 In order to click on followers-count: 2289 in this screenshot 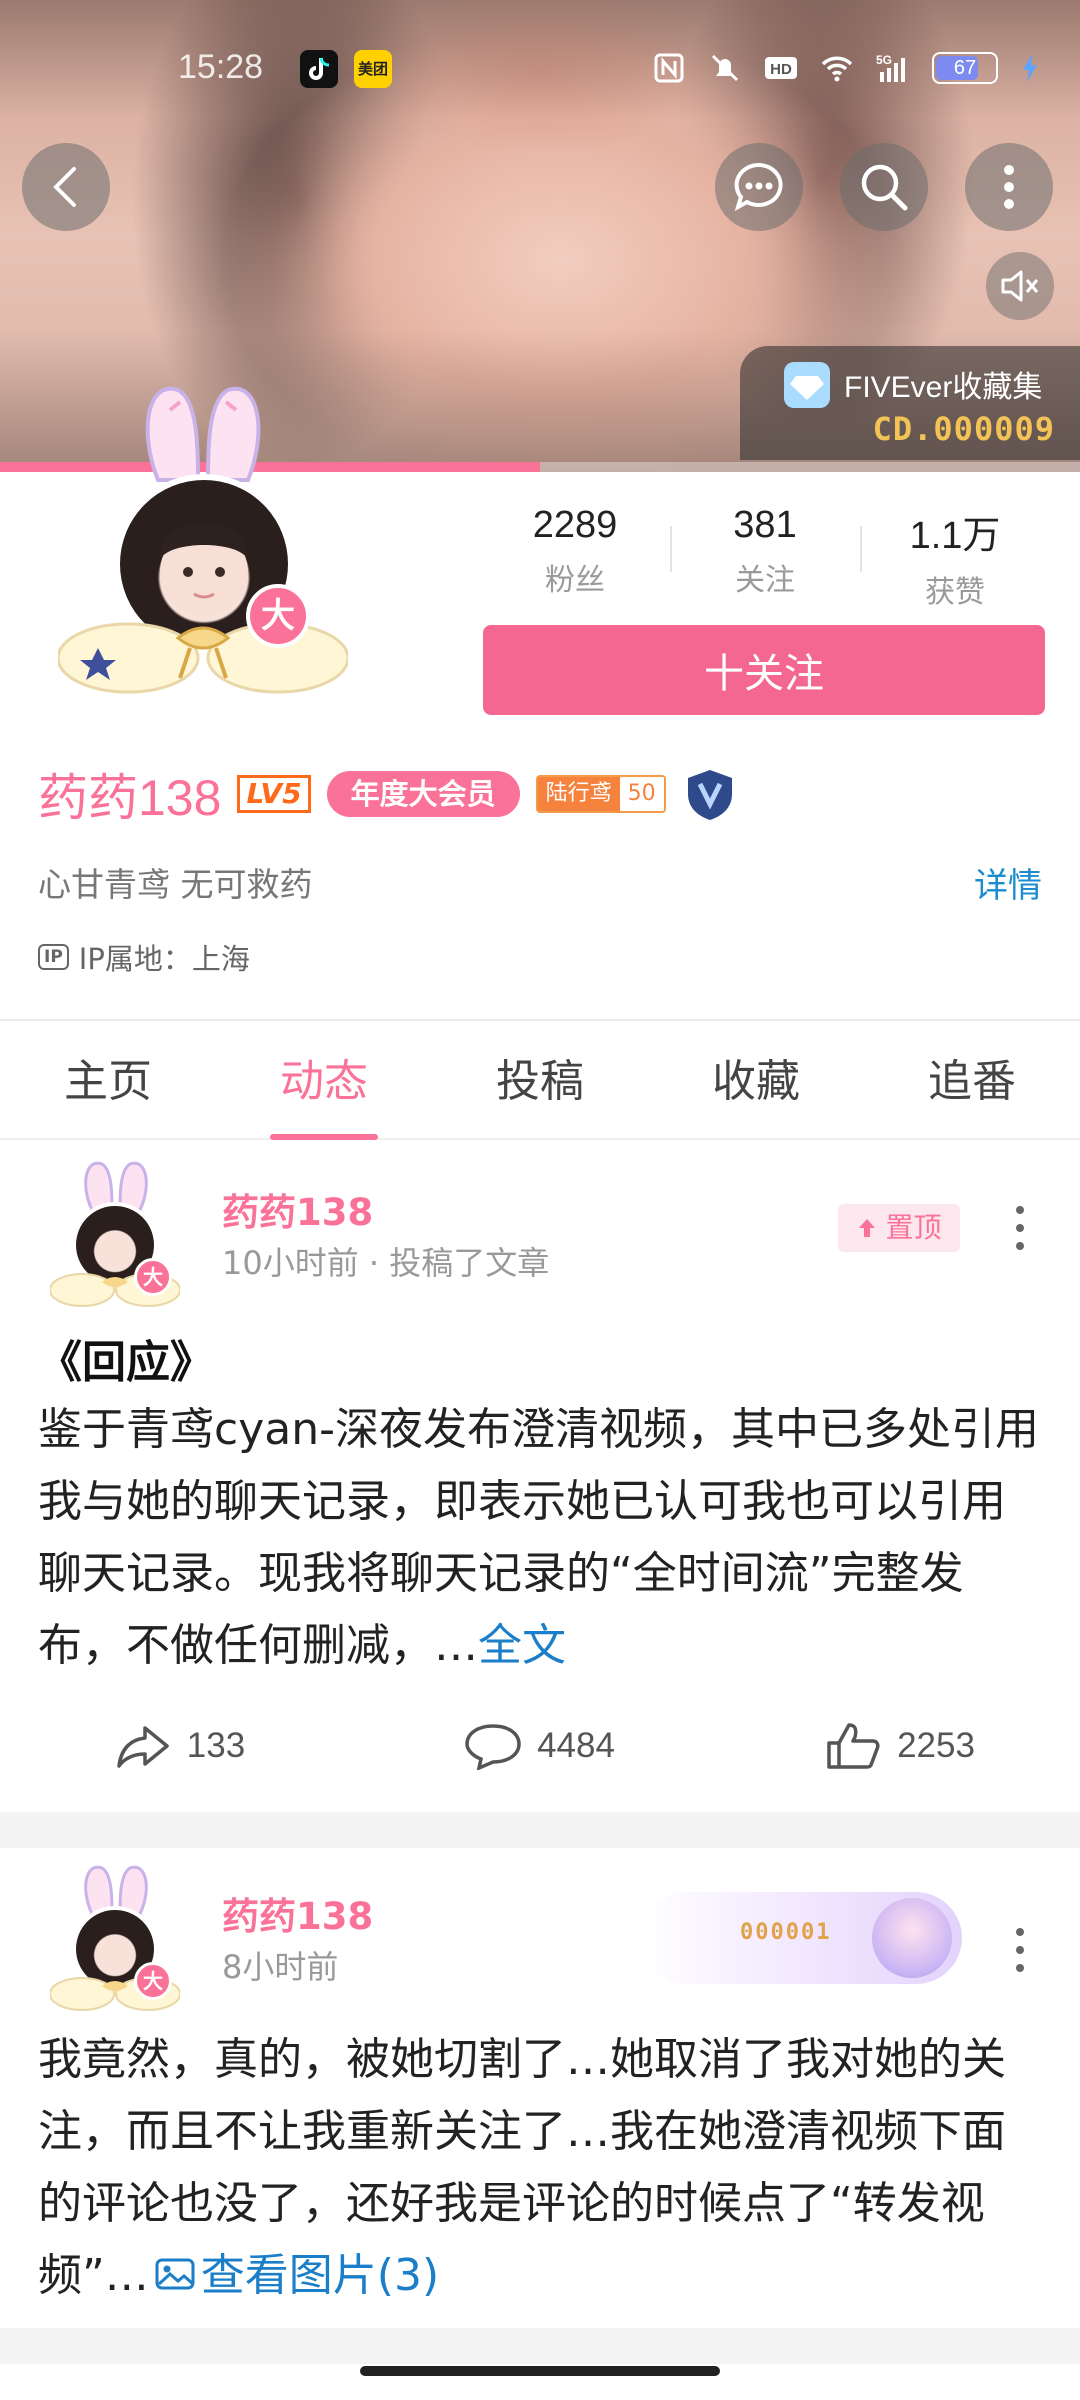, I will do `click(575, 525)`.